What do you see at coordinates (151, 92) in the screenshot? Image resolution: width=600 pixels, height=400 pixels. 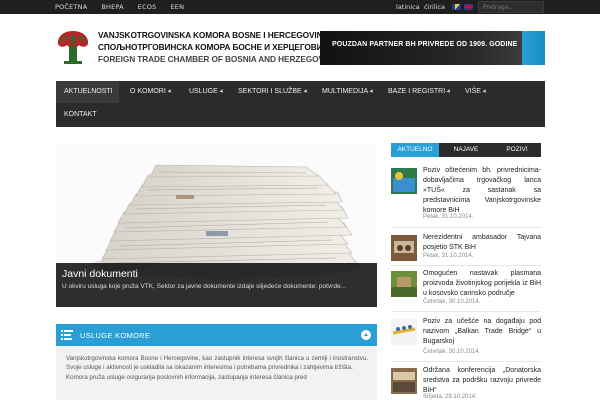 I see `nav-item-o-komori: O KOMORI` at bounding box center [151, 92].